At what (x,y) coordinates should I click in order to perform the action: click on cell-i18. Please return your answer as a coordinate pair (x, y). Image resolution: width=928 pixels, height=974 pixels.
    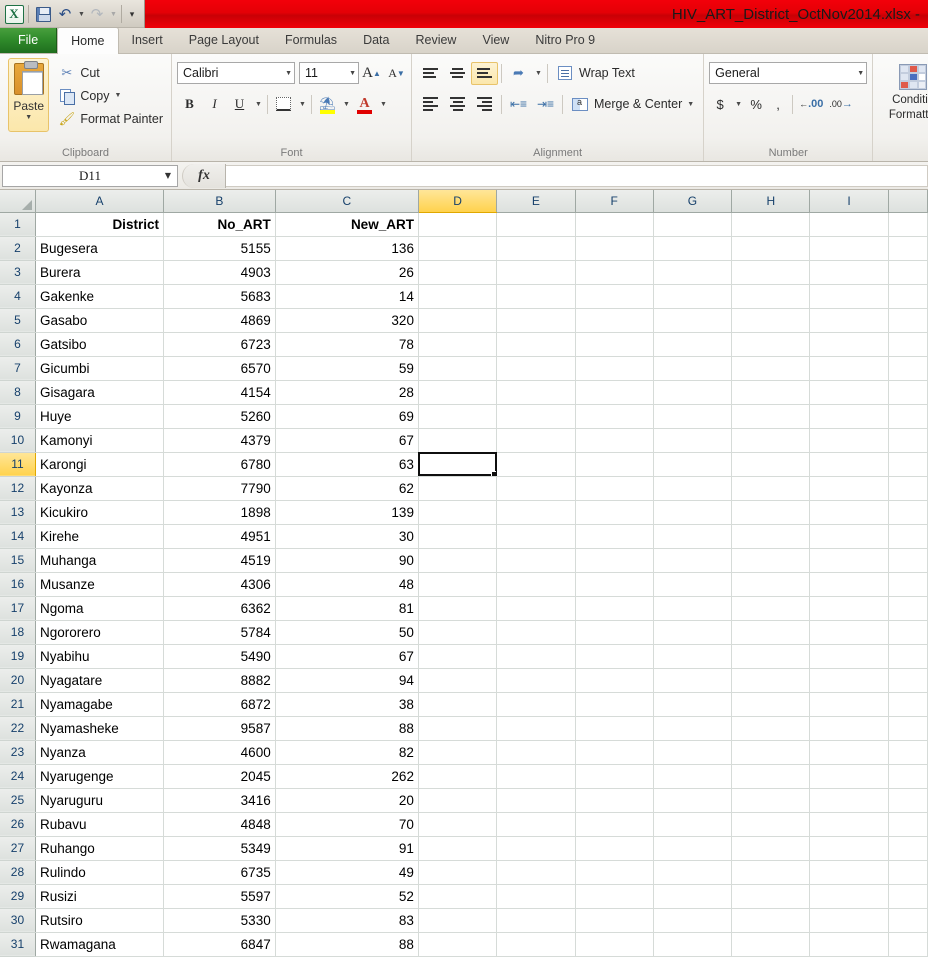
    Looking at the image, I should click on (849, 632).